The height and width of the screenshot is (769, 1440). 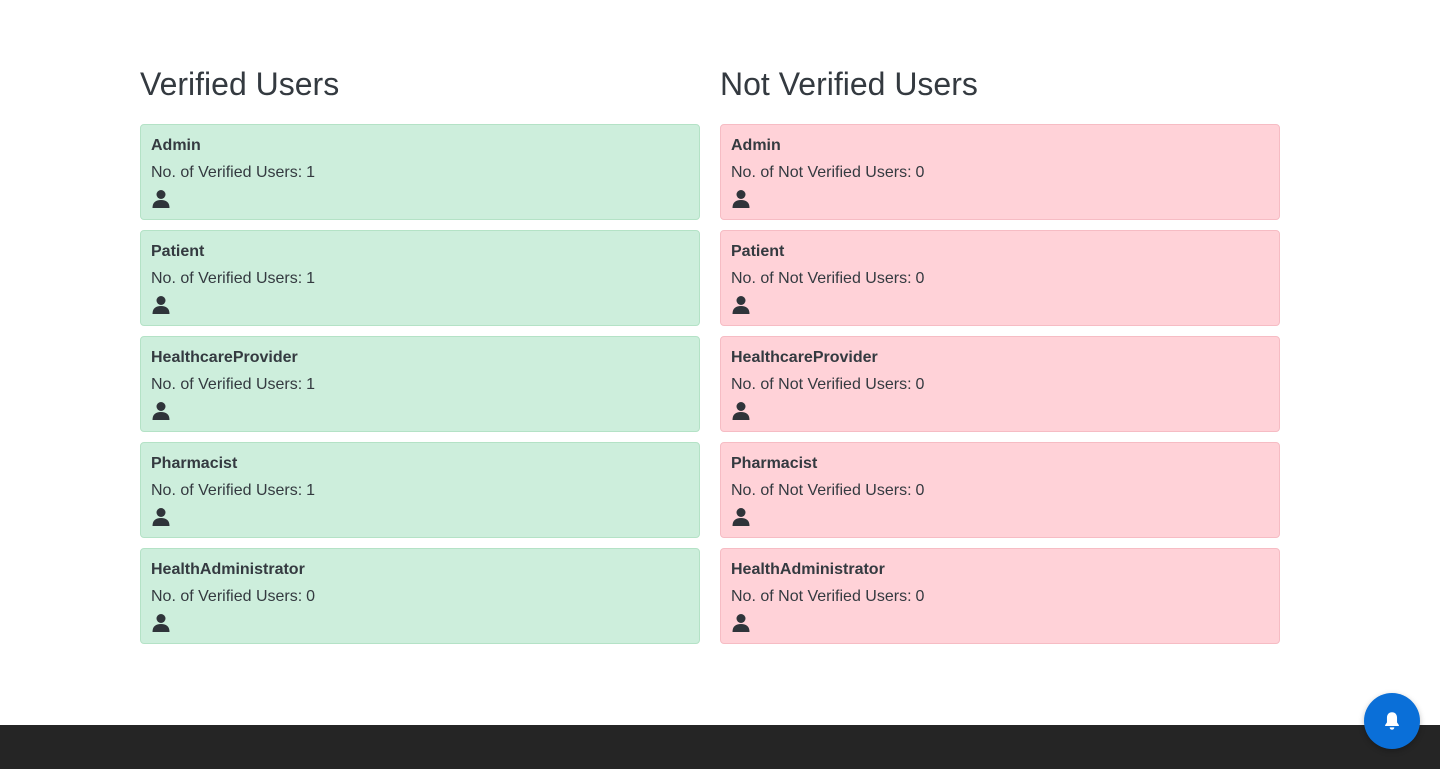 I want to click on not-verified-card-pharmacist: Pharmacist No. of Not Verified Users: 0, so click(x=1000, y=490).